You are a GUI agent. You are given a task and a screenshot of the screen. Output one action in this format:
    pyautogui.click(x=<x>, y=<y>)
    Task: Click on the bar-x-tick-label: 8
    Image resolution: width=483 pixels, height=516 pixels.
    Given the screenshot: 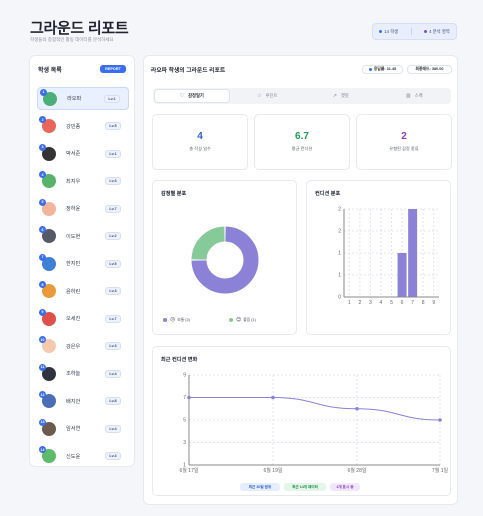 What is the action you would take?
    pyautogui.click(x=423, y=303)
    